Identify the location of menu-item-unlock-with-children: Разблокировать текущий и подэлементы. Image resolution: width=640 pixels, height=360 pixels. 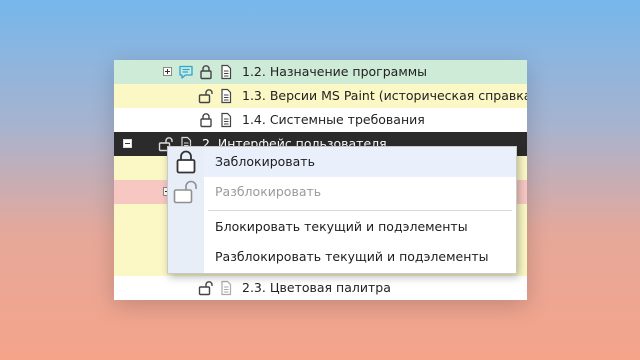
(360, 257).